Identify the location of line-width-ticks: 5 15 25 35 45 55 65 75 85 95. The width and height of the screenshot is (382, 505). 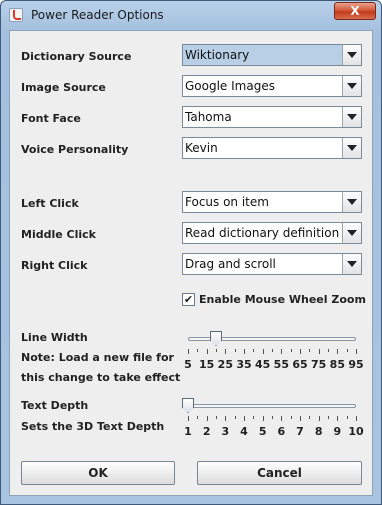
(273, 360).